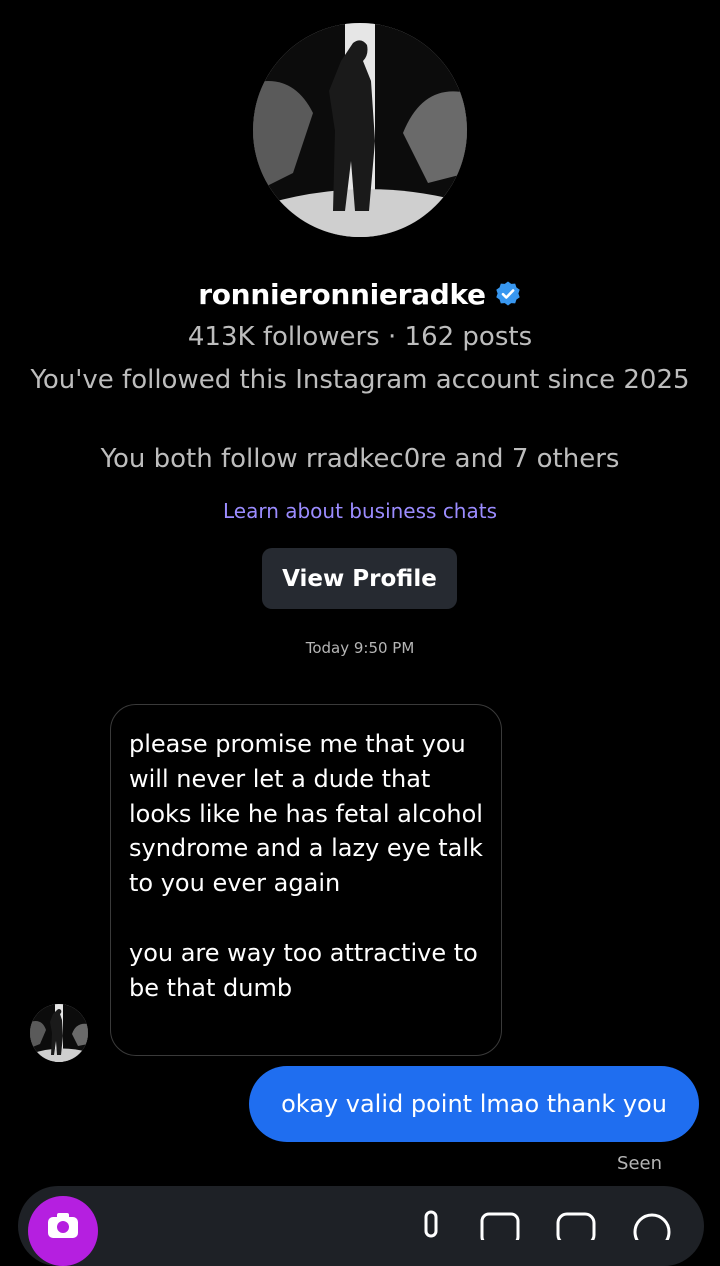 The image size is (720, 1266). I want to click on outgoing-message-bubble: okay valid point lmao thank you, so click(474, 1104).